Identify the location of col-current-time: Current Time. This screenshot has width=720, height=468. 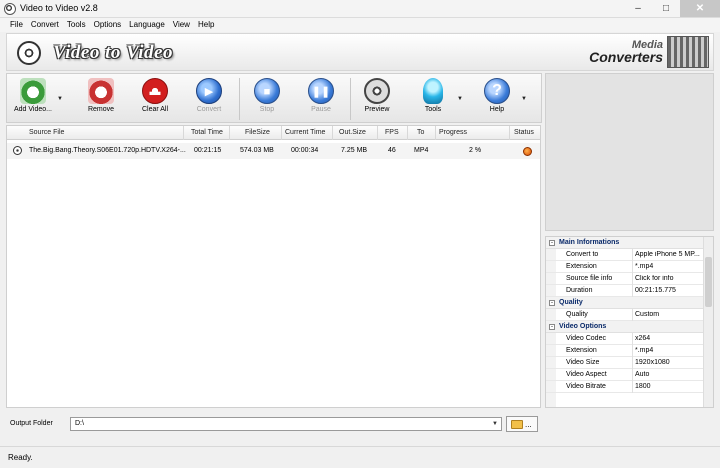
(305, 132).